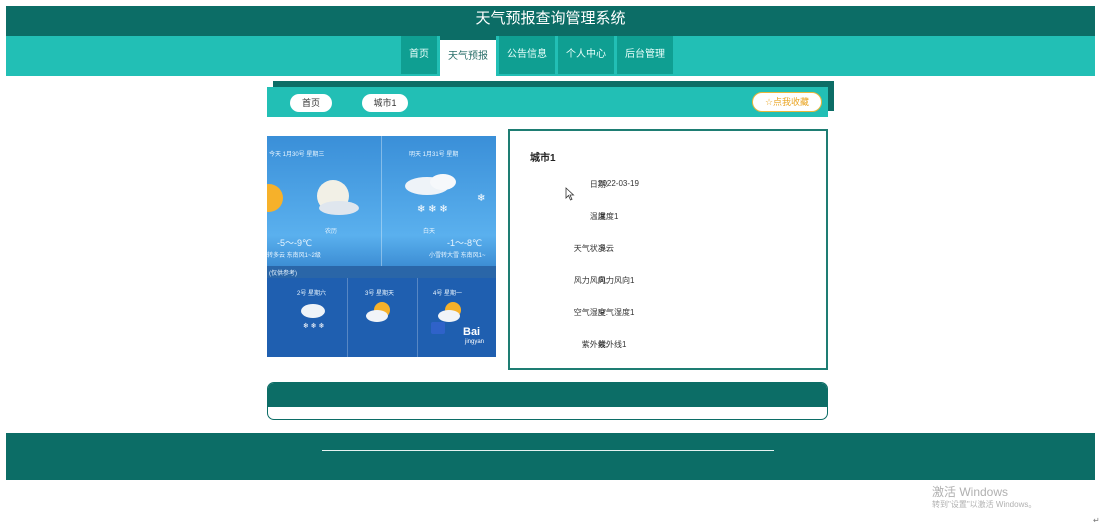 This screenshot has height=529, width=1101. I want to click on image-text-right-temp: -1～-8℃, so click(465, 243).